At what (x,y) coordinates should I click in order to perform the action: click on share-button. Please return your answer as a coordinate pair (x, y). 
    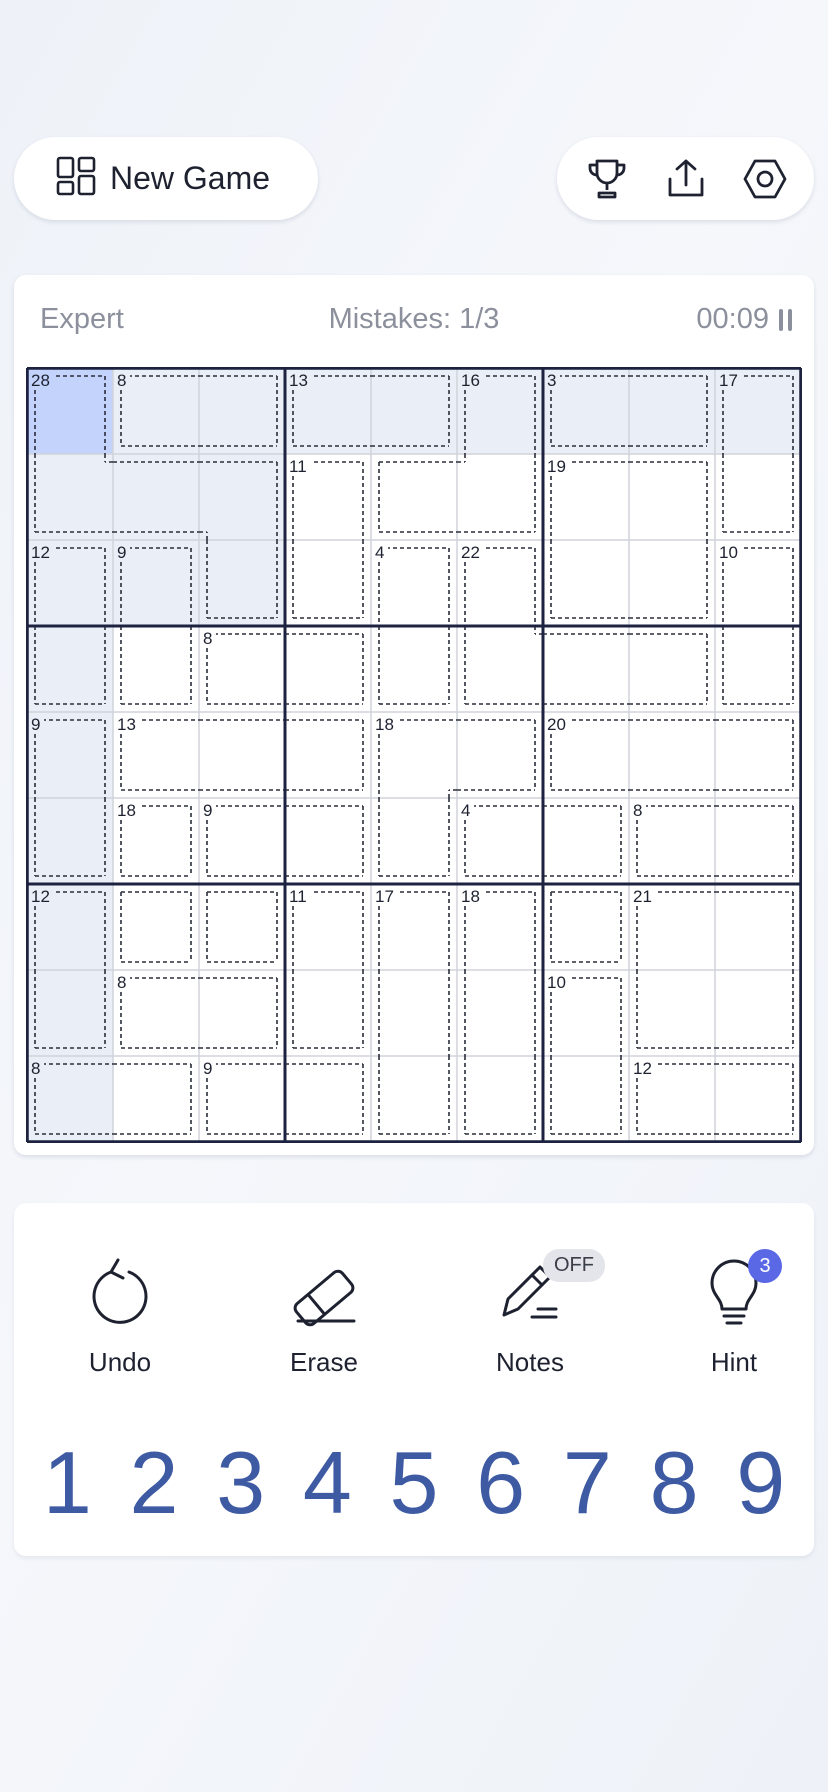
    Looking at the image, I should click on (686, 179).